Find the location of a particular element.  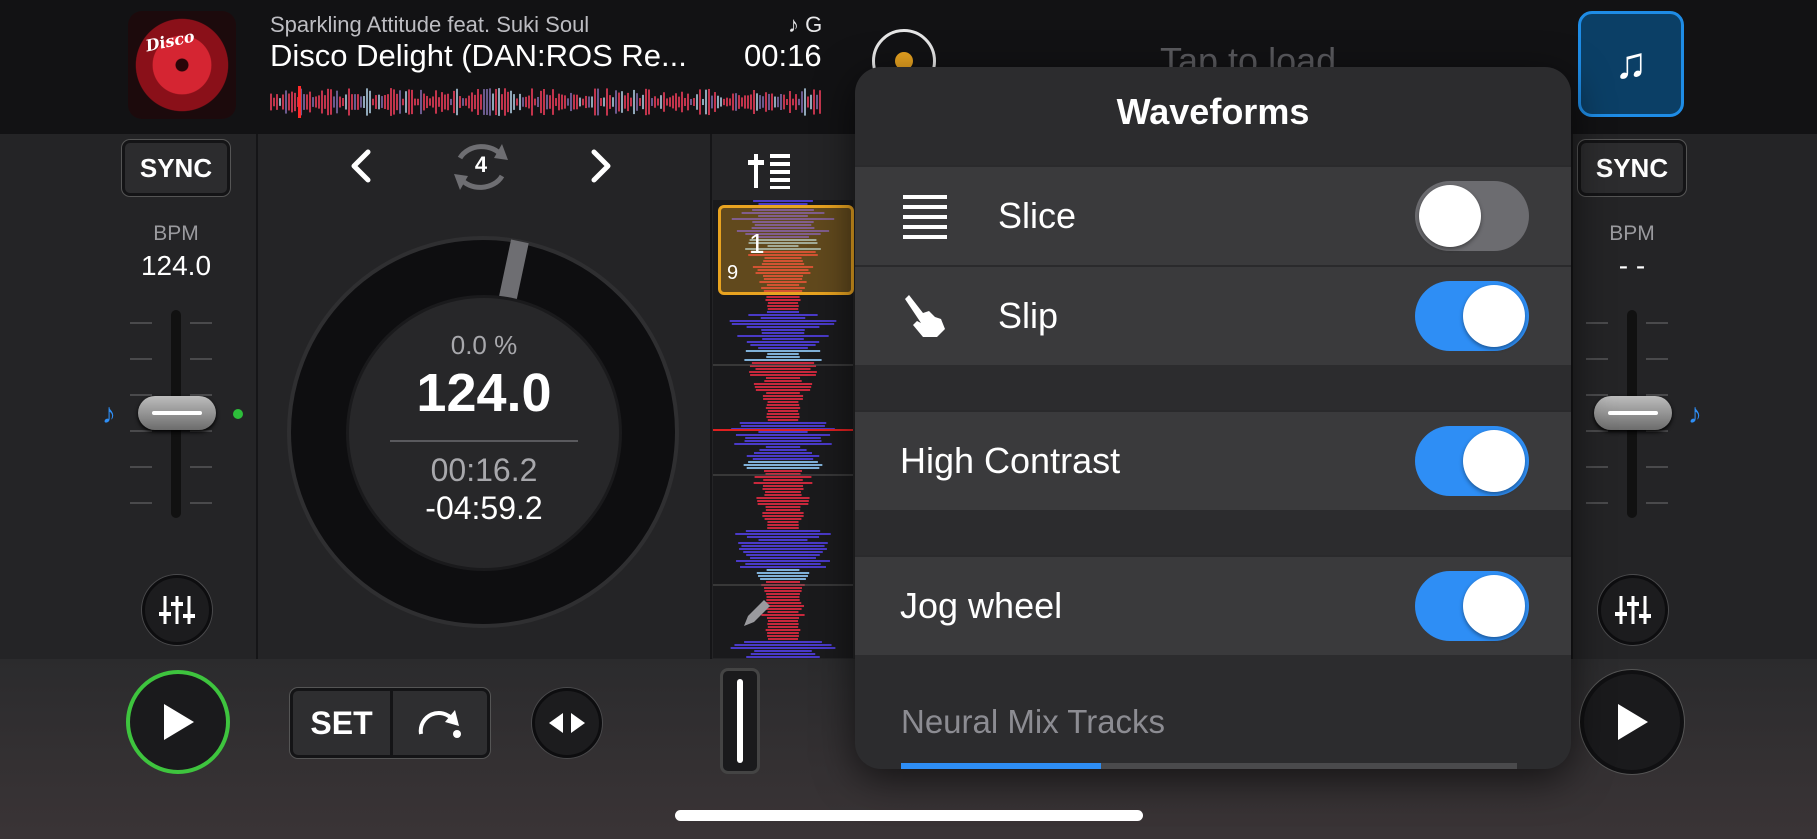

setting-label: High Contrast is located at coordinates (1010, 460).